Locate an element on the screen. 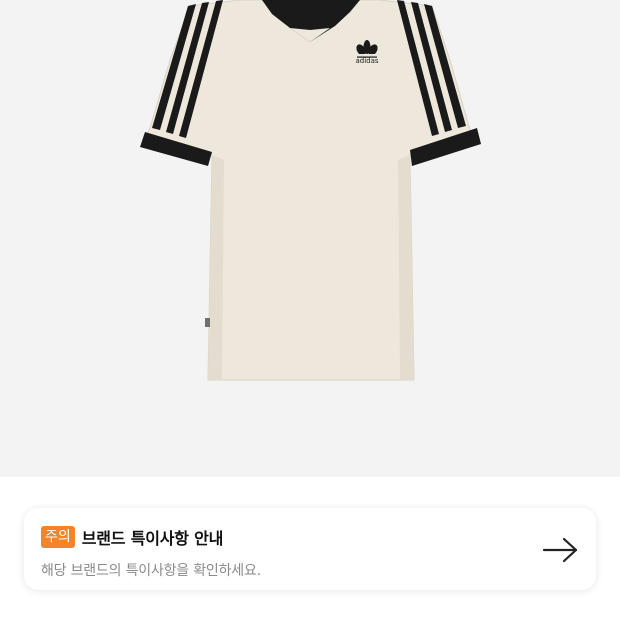 This screenshot has height=620, width=620. notice-title: 브랜드 특이사항 안내 is located at coordinates (152, 538).